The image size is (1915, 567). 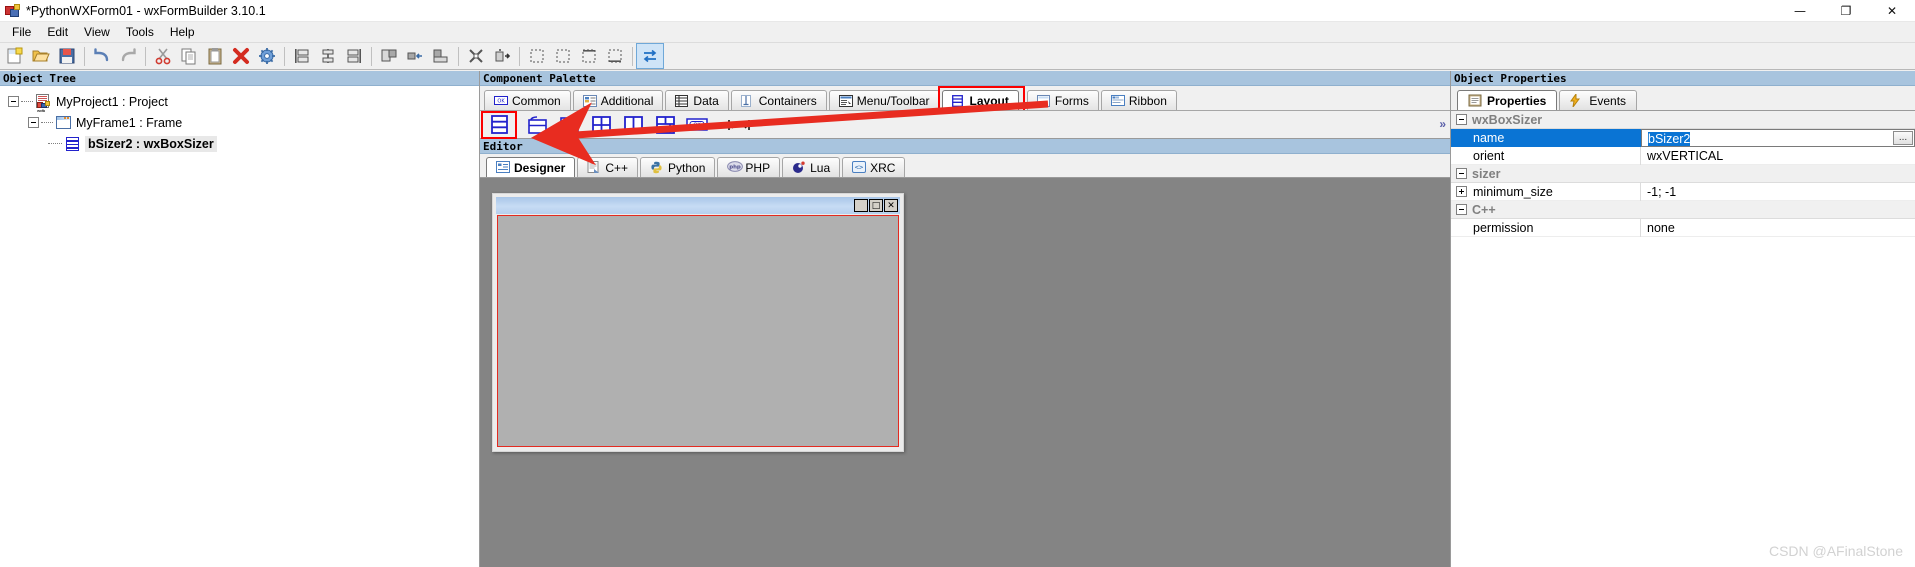 I want to click on menu-tools: Tools, so click(x=140, y=32).